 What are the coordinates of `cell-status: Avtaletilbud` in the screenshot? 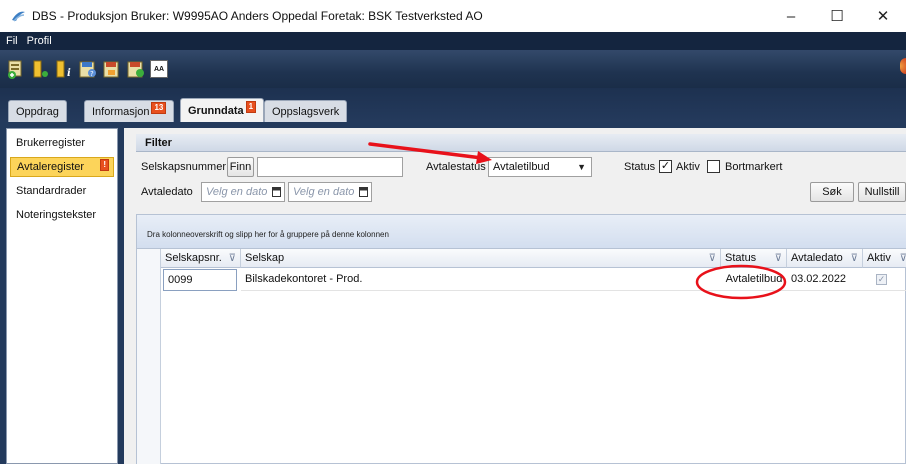 It's located at (754, 280).